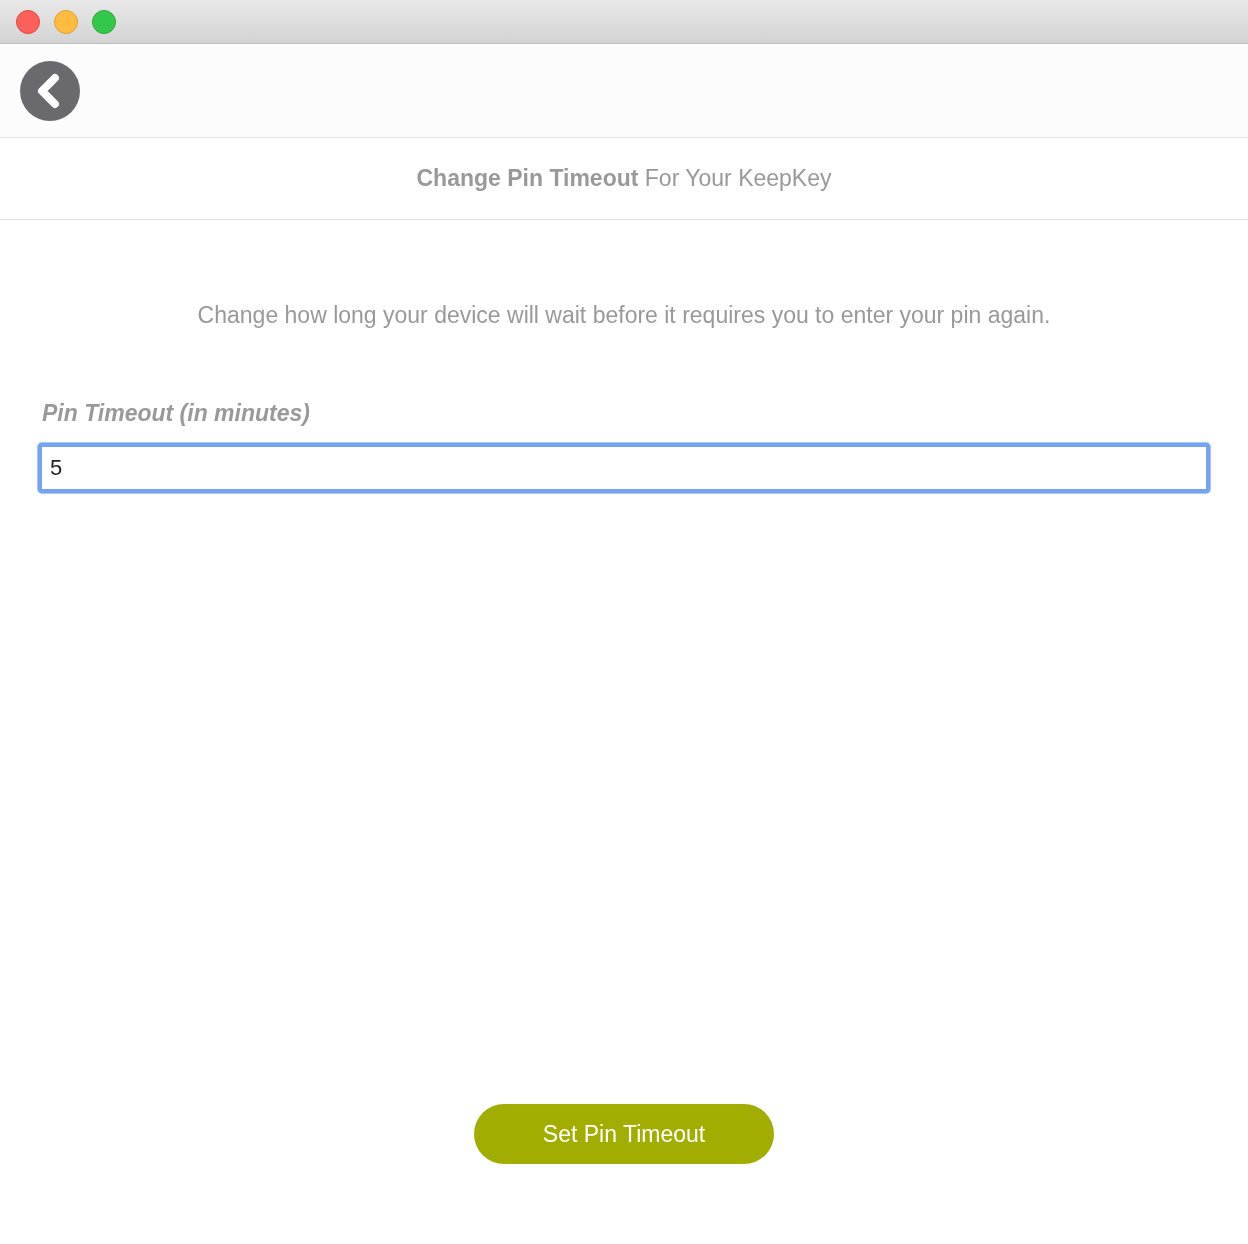  Describe the element at coordinates (624, 178) in the screenshot. I see `page-title: Change Pin Timeout For Your KeepKey` at that location.